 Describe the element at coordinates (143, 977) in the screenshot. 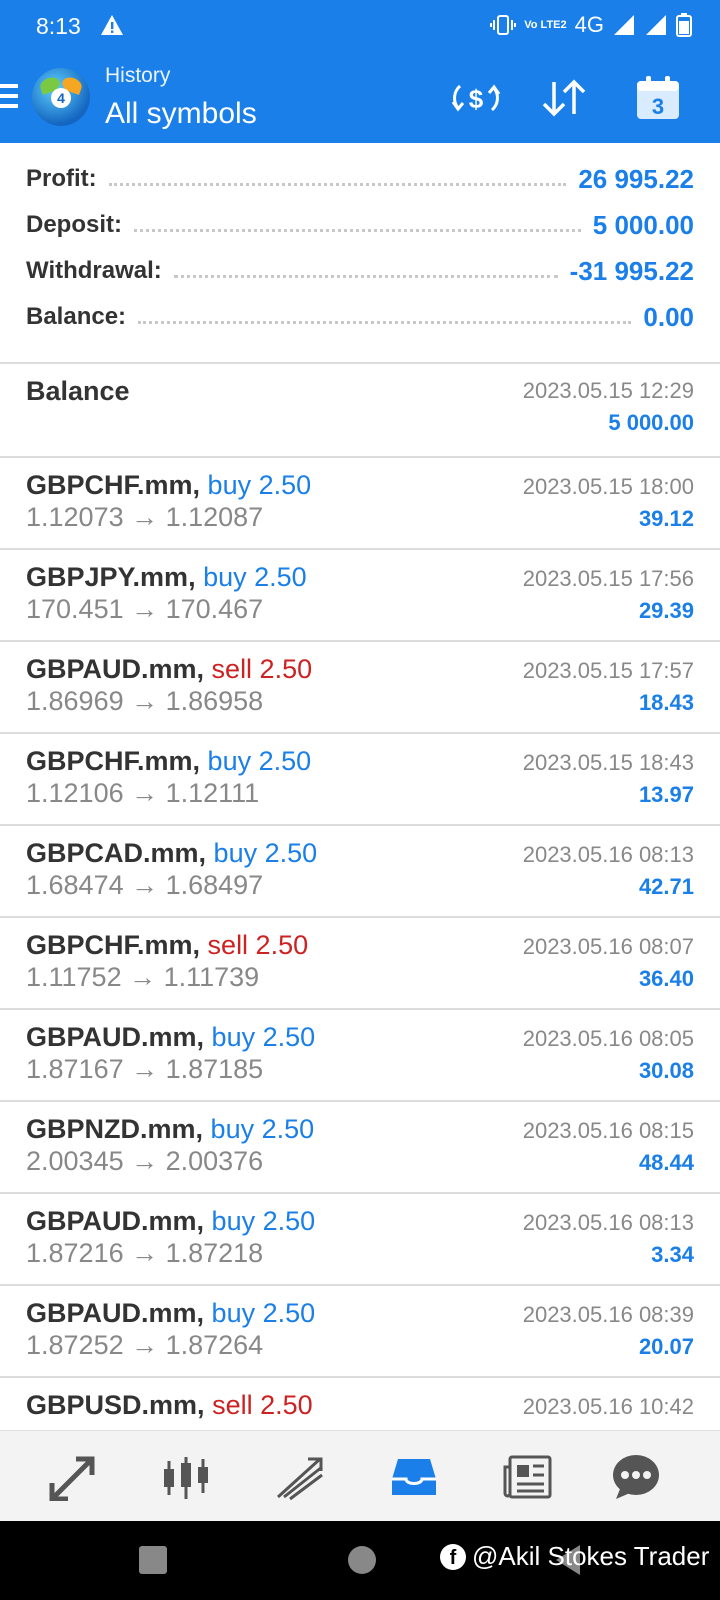

I see `deal-prices: 1.11752 → 1.11739` at that location.